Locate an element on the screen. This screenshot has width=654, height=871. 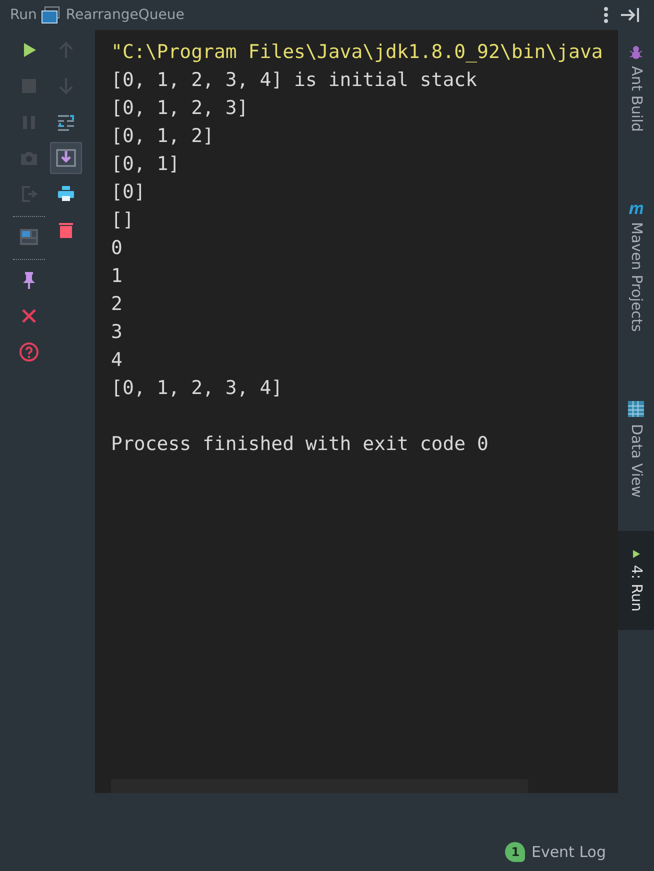
event-log-button: 1 Event Log is located at coordinates (309, 852).